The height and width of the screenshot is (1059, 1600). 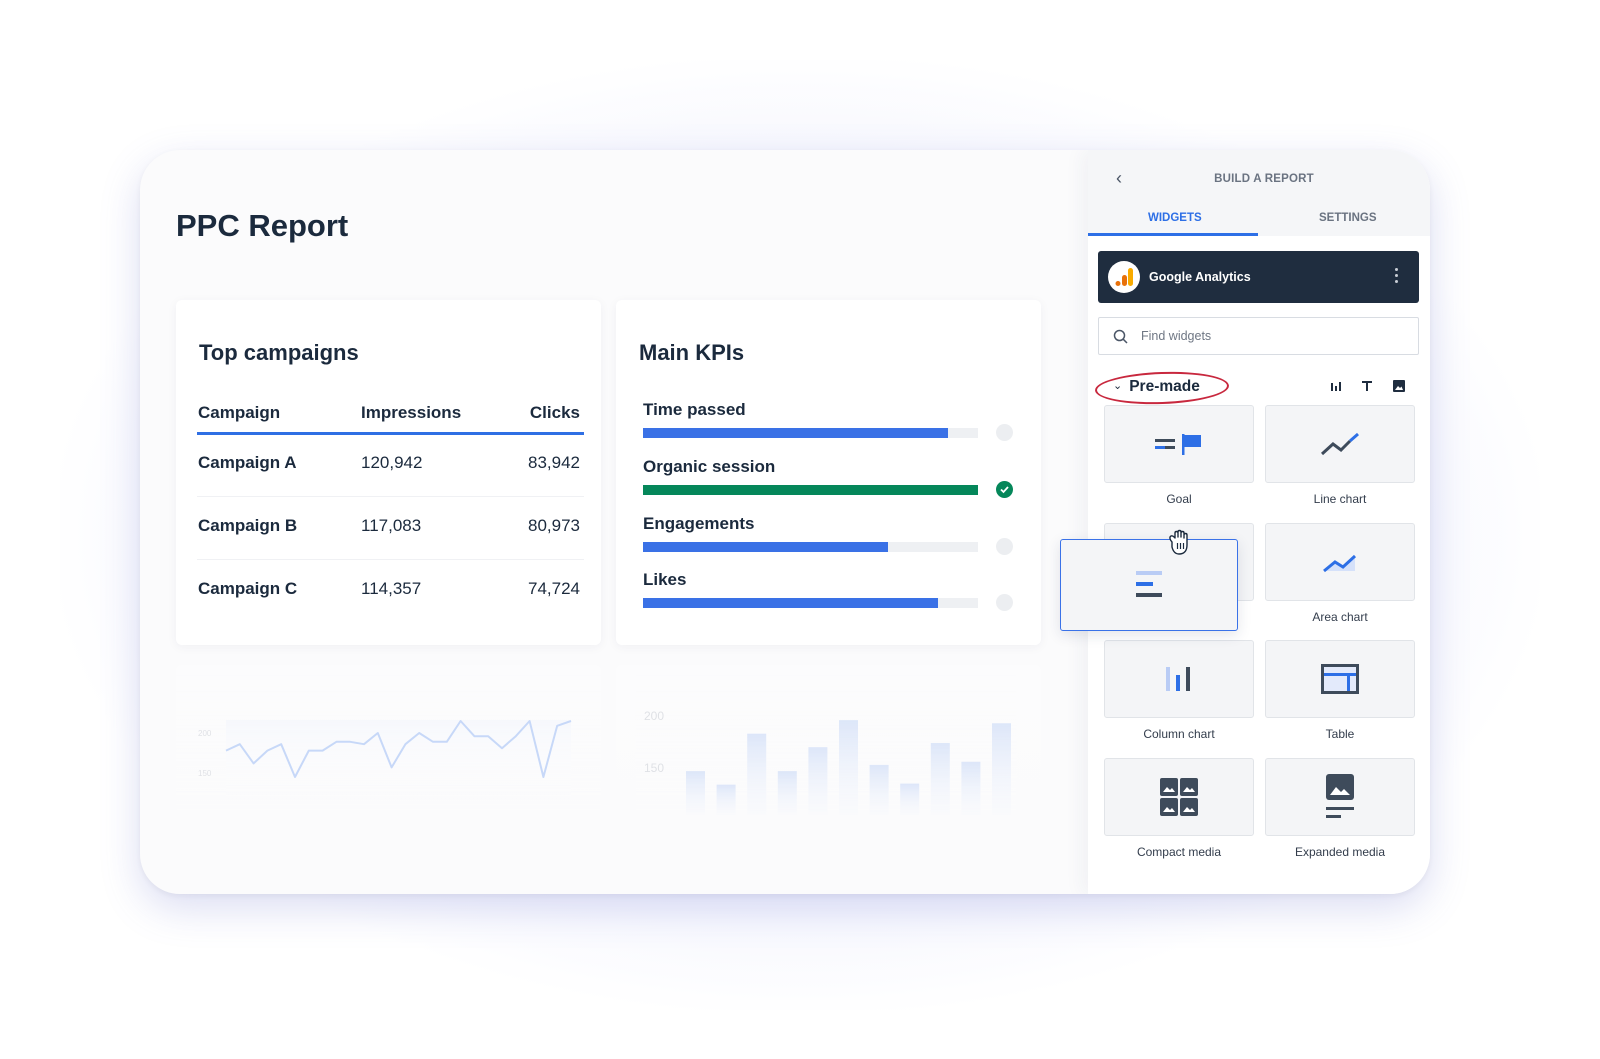 I want to click on widget-search, so click(x=1258, y=336).